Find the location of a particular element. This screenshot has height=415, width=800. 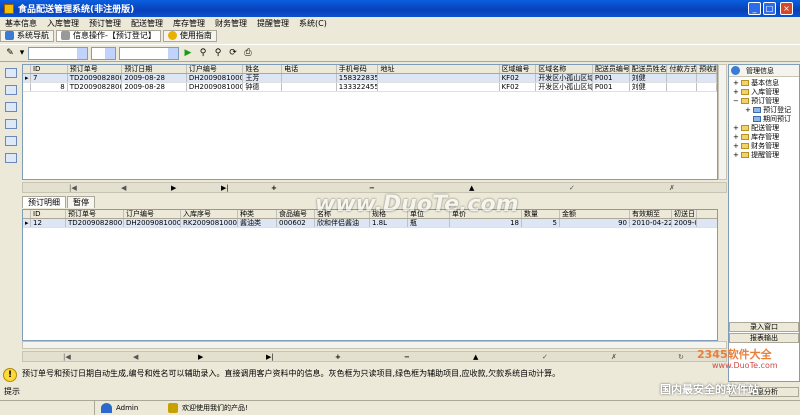

operator-select is located at coordinates (103, 53).